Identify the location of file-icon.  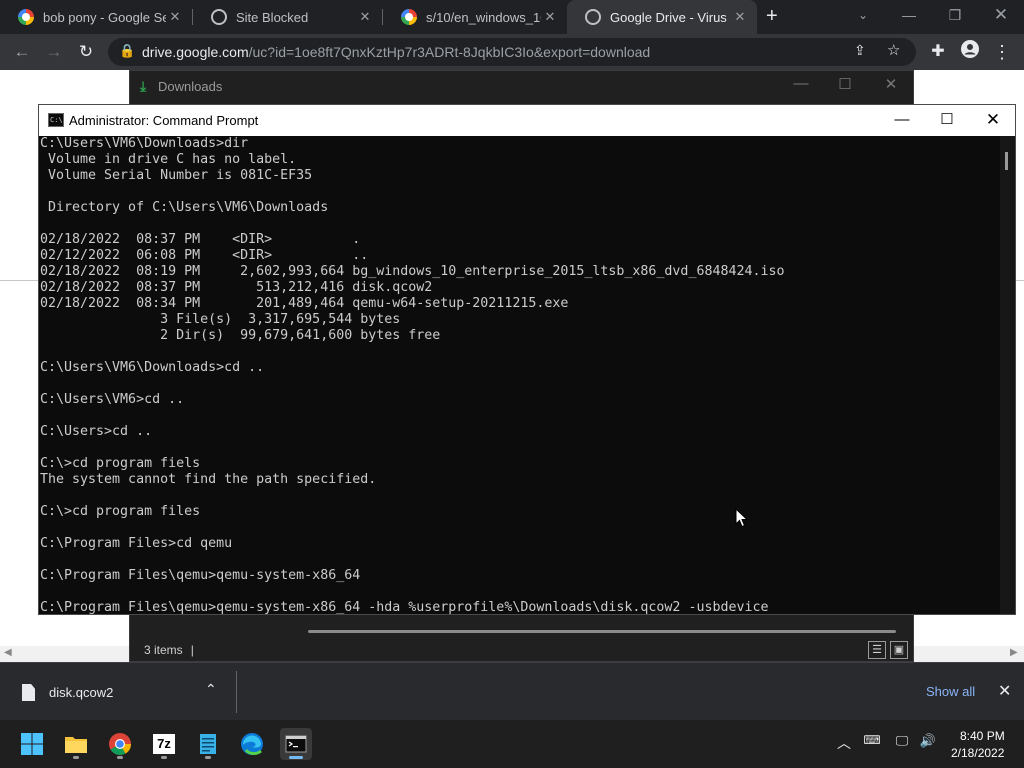
(28, 692).